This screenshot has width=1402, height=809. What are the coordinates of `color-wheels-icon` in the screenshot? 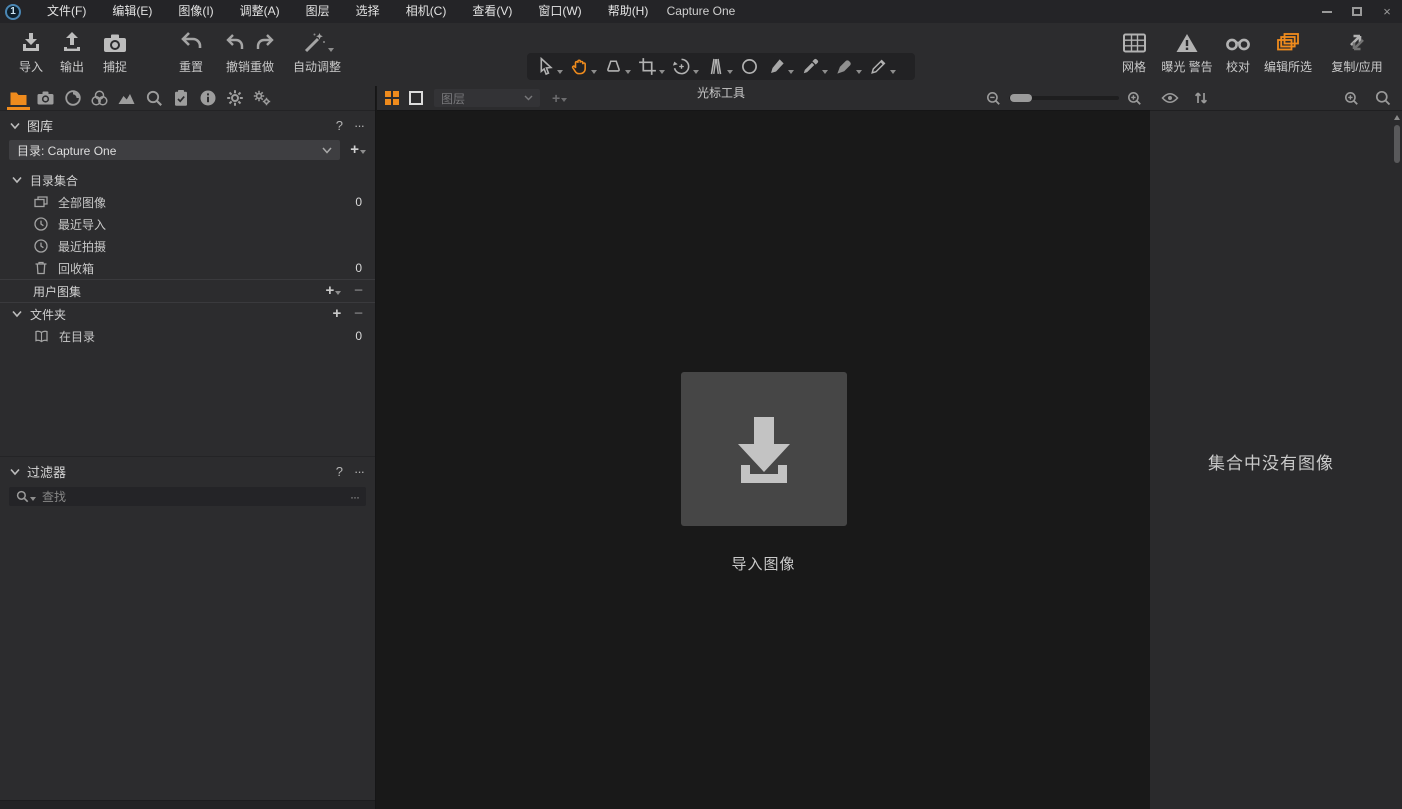 It's located at (99, 98).